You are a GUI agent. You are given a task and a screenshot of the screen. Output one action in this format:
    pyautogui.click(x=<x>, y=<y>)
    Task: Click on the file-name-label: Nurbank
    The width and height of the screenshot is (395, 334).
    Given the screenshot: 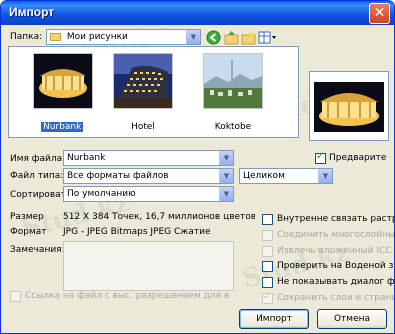 What is the action you would take?
    pyautogui.click(x=62, y=127)
    